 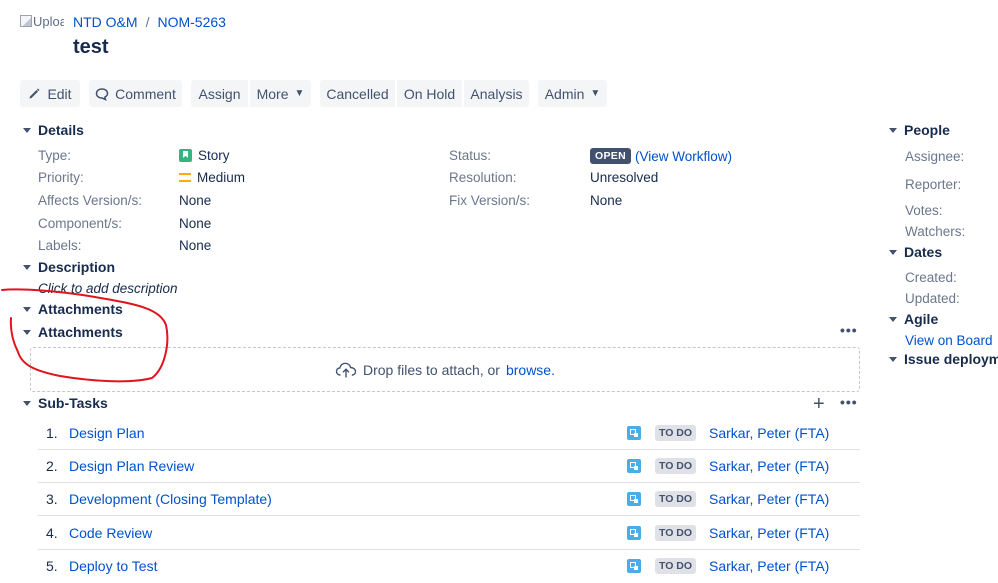 What do you see at coordinates (60, 245) in the screenshot?
I see `labels-label: Labels:` at bounding box center [60, 245].